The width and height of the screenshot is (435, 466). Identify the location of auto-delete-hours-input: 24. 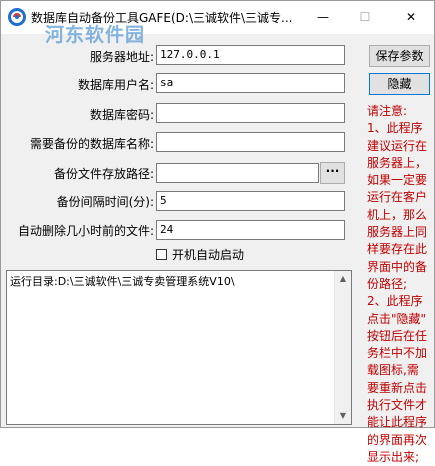
(250, 230).